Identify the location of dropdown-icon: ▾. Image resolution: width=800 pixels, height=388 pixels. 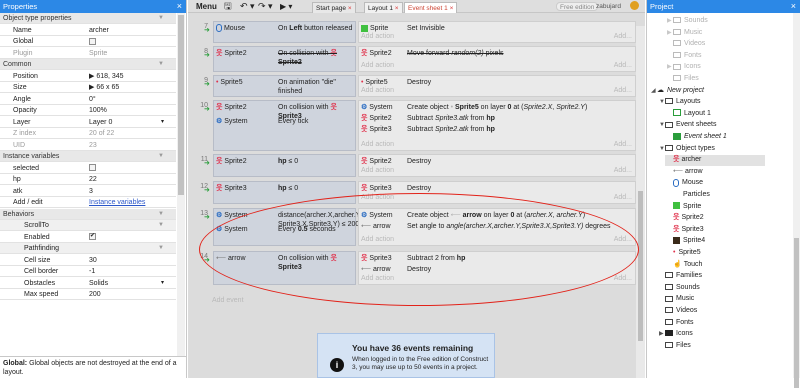
(162, 283).